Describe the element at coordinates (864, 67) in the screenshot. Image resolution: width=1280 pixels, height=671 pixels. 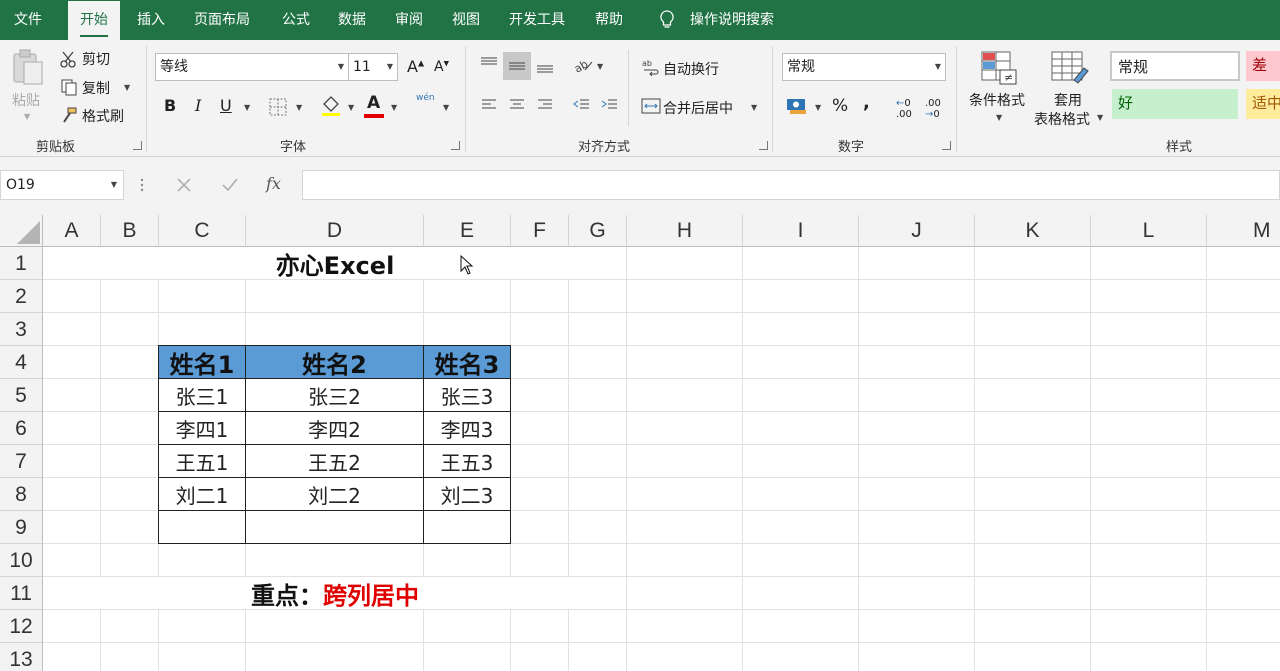
I see `number-format-combo: 常规 ▼` at that location.